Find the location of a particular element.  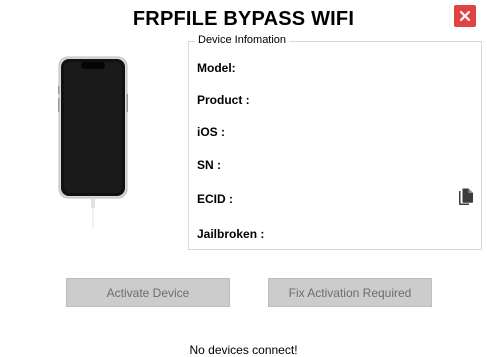

close-button is located at coordinates (465, 16).